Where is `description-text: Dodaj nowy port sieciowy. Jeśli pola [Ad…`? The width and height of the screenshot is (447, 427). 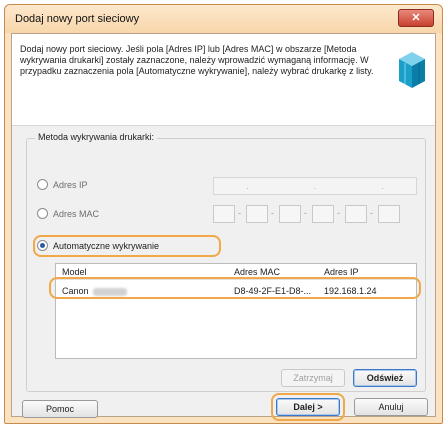
description-text: Dodaj nowy port sieciowy. Jeśli pola [Ad… is located at coordinates (197, 60).